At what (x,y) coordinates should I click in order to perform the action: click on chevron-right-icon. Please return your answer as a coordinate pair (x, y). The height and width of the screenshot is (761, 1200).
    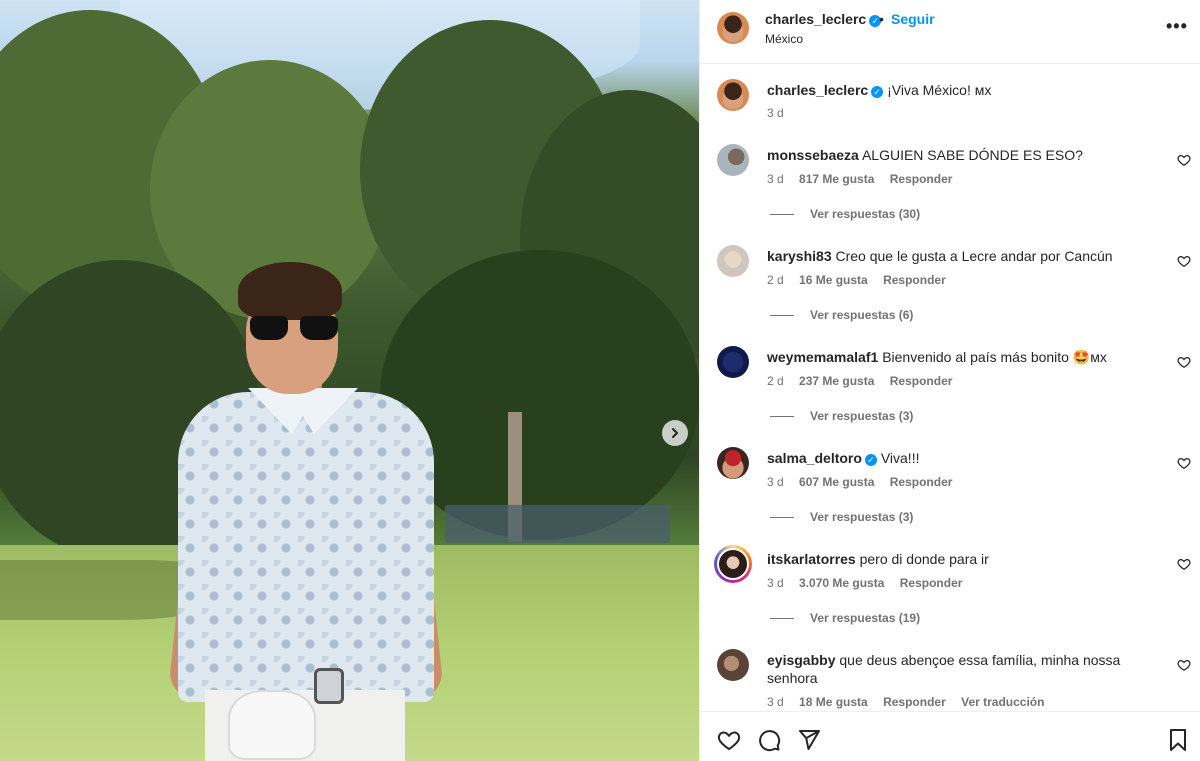
    Looking at the image, I should click on (675, 433).